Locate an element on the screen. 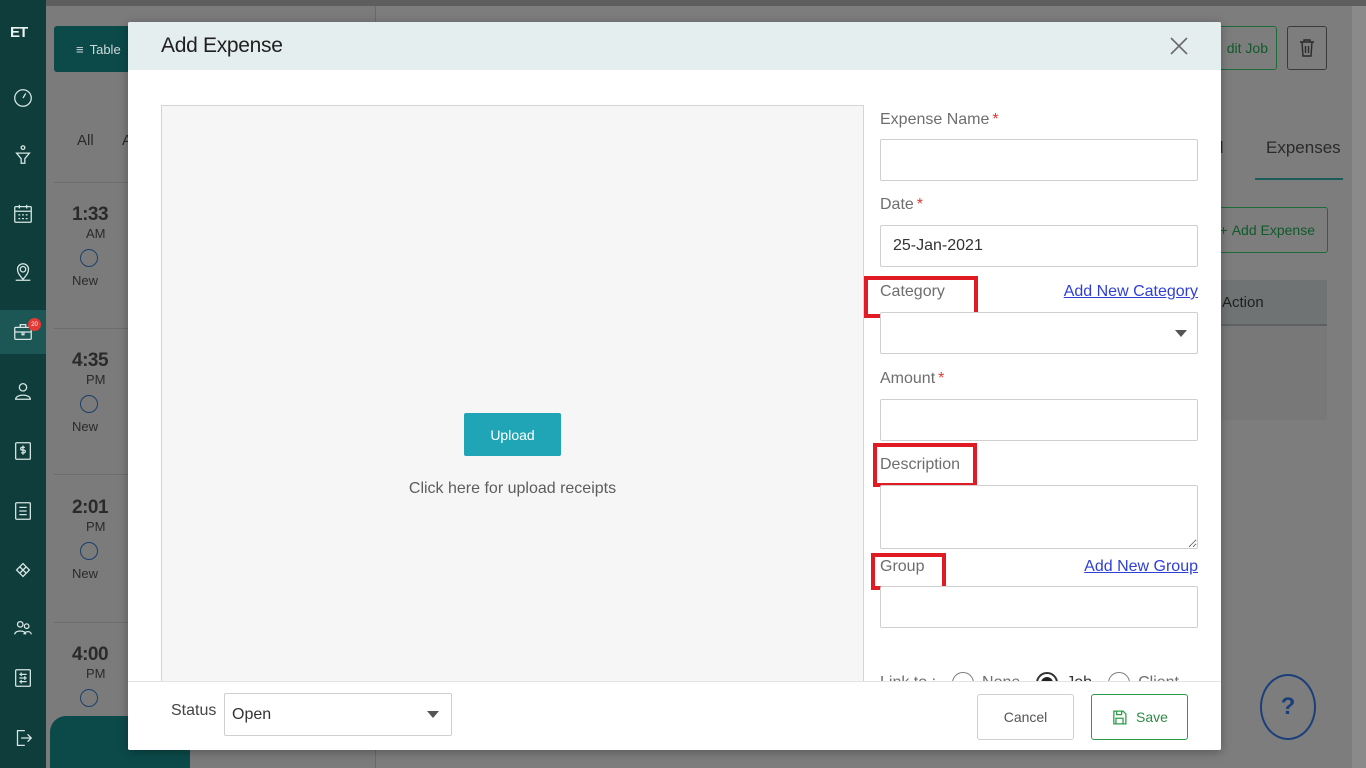 The height and width of the screenshot is (768, 1366). modal-title: Add Expense is located at coordinates (222, 45).